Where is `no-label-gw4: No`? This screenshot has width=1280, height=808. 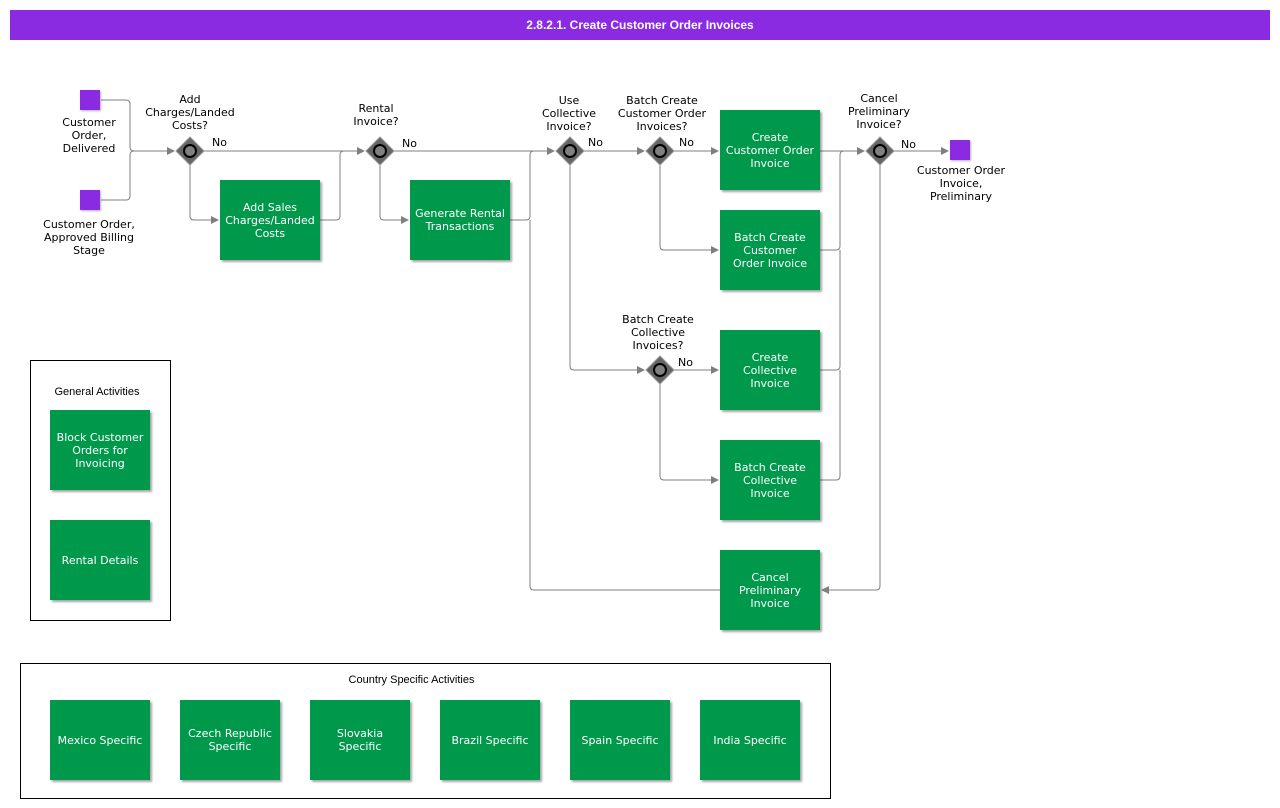
no-label-gw4: No is located at coordinates (686, 142).